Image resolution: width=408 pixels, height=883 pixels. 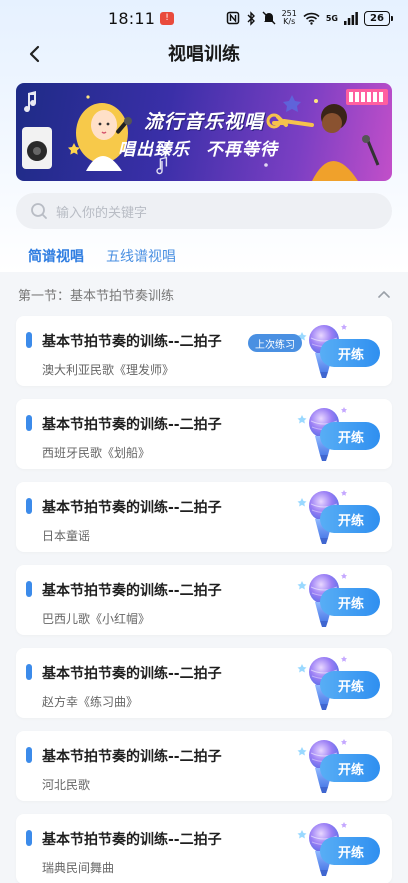 I want to click on status-time: 18:11, so click(x=132, y=18).